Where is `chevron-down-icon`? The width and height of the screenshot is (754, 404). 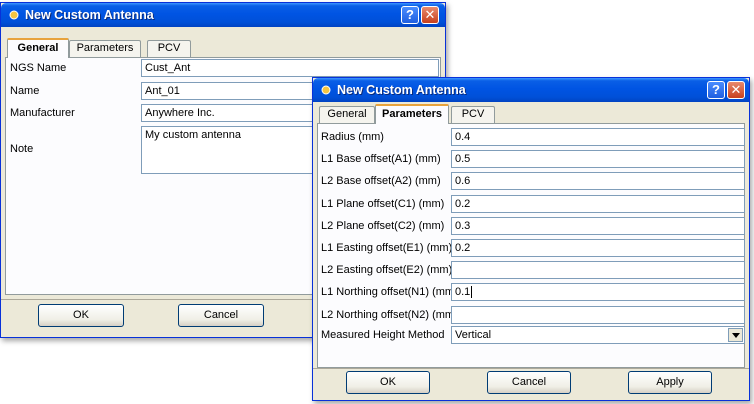 chevron-down-icon is located at coordinates (735, 335).